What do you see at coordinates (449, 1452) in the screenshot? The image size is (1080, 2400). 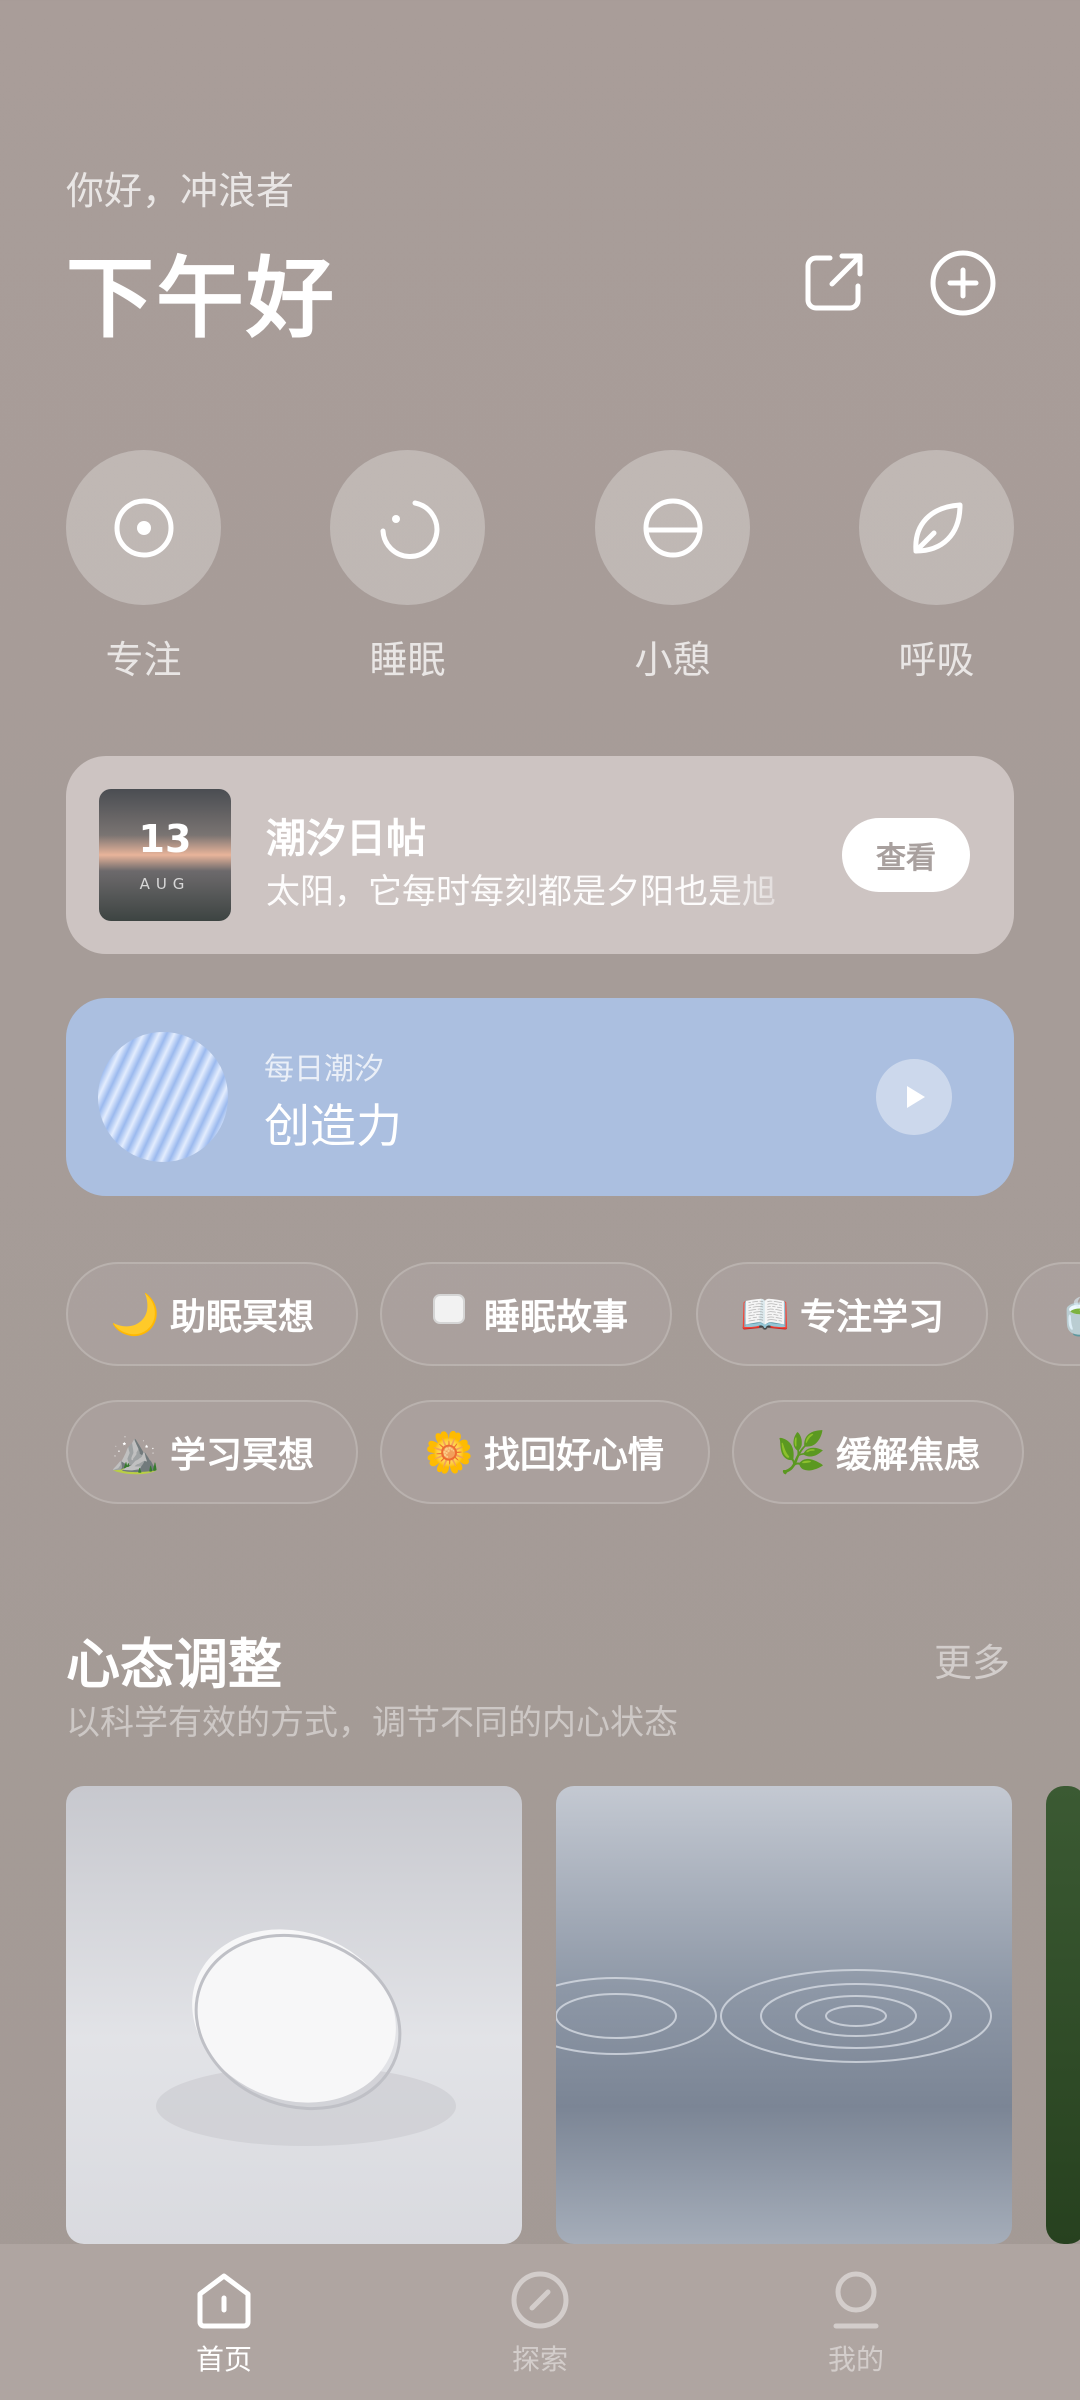 I see `flower-emoji-icon: 🌼` at bounding box center [449, 1452].